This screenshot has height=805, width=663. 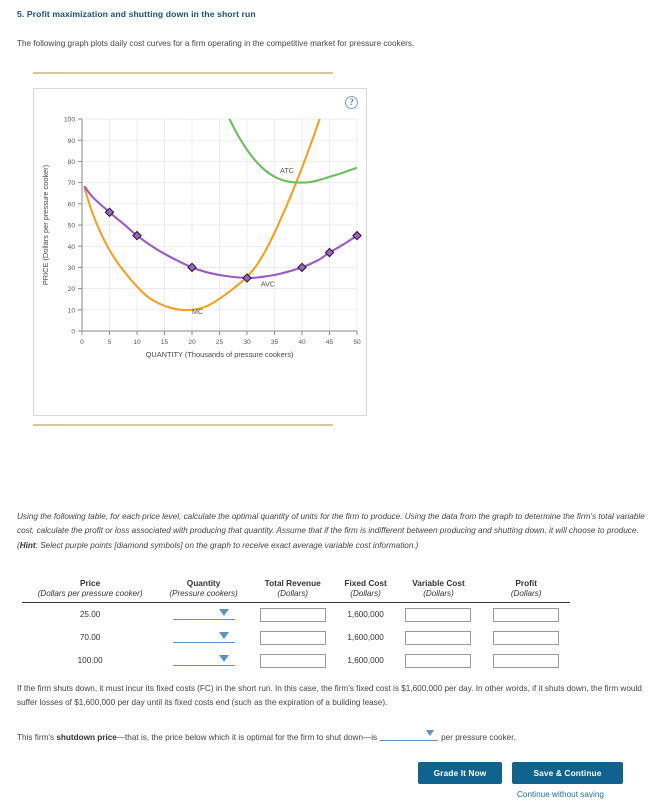 I want to click on x-axis-tick-label: 40, so click(x=302, y=342).